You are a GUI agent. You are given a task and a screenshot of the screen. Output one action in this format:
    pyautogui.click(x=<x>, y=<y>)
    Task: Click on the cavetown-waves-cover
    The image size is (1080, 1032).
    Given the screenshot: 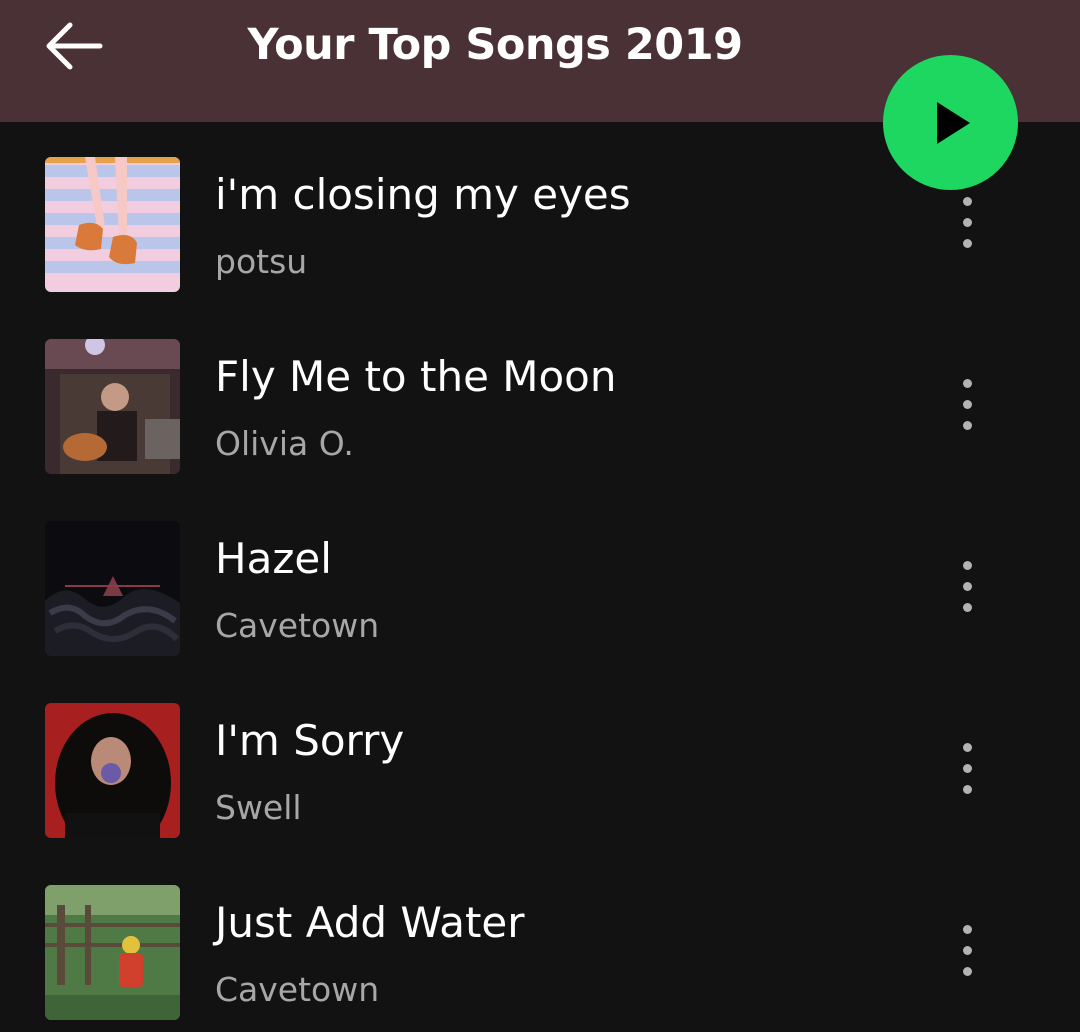 What is the action you would take?
    pyautogui.click(x=112, y=588)
    